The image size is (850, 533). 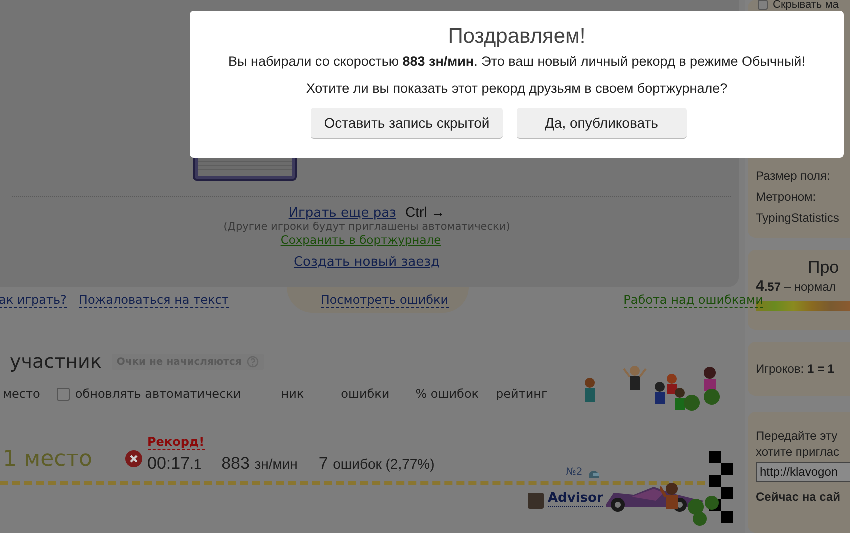 I want to click on invite-hint: (Другие игроки будут приглашены автоматически), so click(x=367, y=227).